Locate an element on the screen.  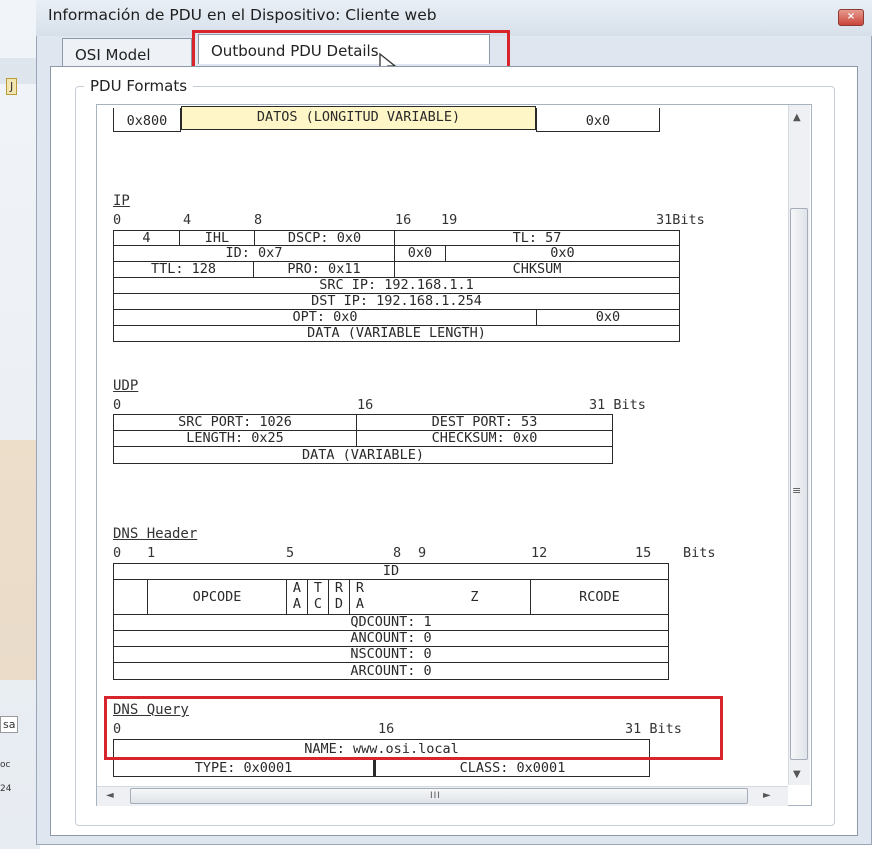
ip-ihl-cell: IHL is located at coordinates (217, 238).